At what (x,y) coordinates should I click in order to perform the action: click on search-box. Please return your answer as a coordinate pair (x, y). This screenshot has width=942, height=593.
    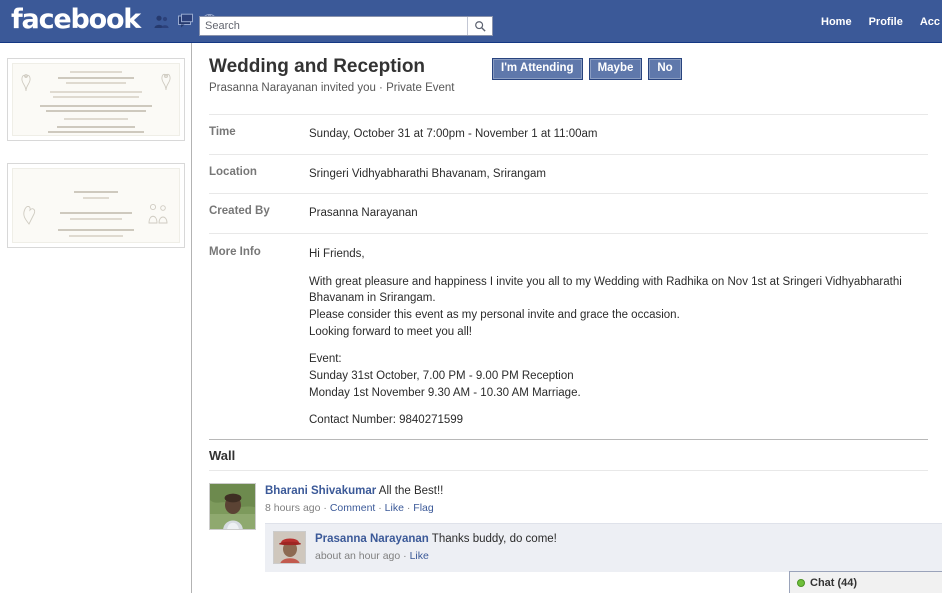
    Looking at the image, I should click on (346, 26).